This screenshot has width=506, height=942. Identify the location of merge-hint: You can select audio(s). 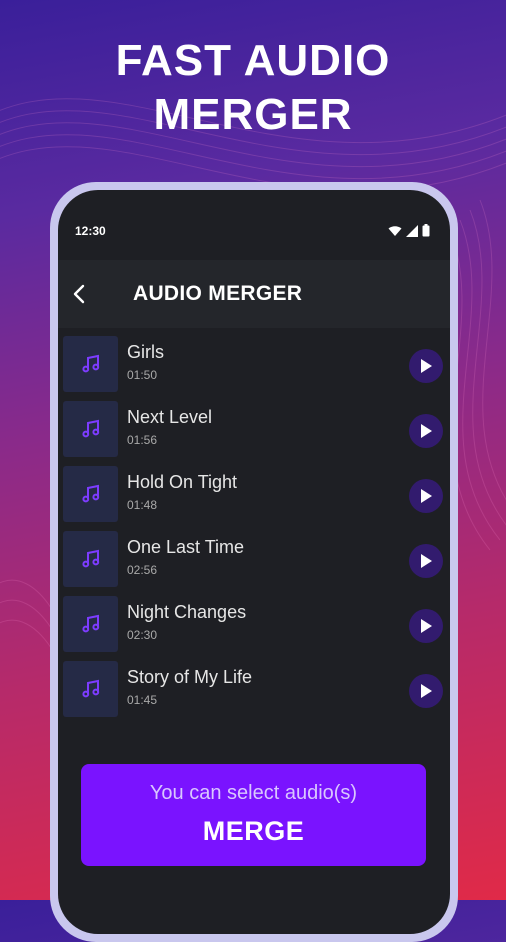
(253, 793).